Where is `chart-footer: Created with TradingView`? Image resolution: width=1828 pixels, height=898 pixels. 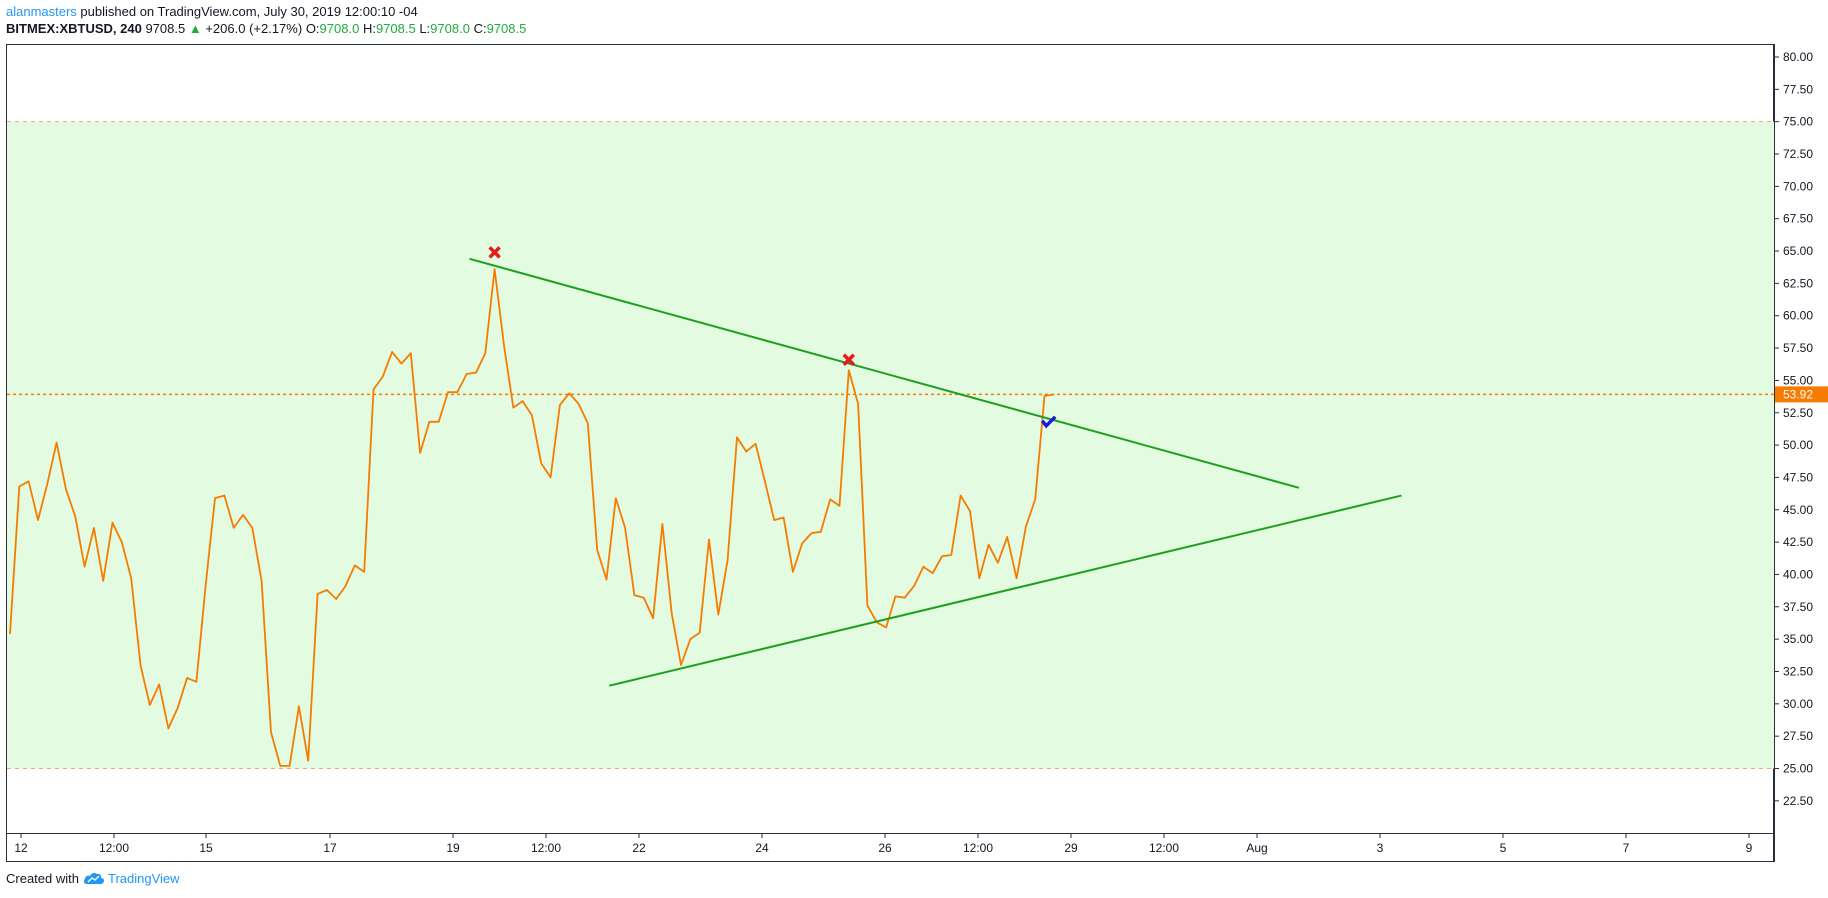
chart-footer: Created with TradingView is located at coordinates (93, 878).